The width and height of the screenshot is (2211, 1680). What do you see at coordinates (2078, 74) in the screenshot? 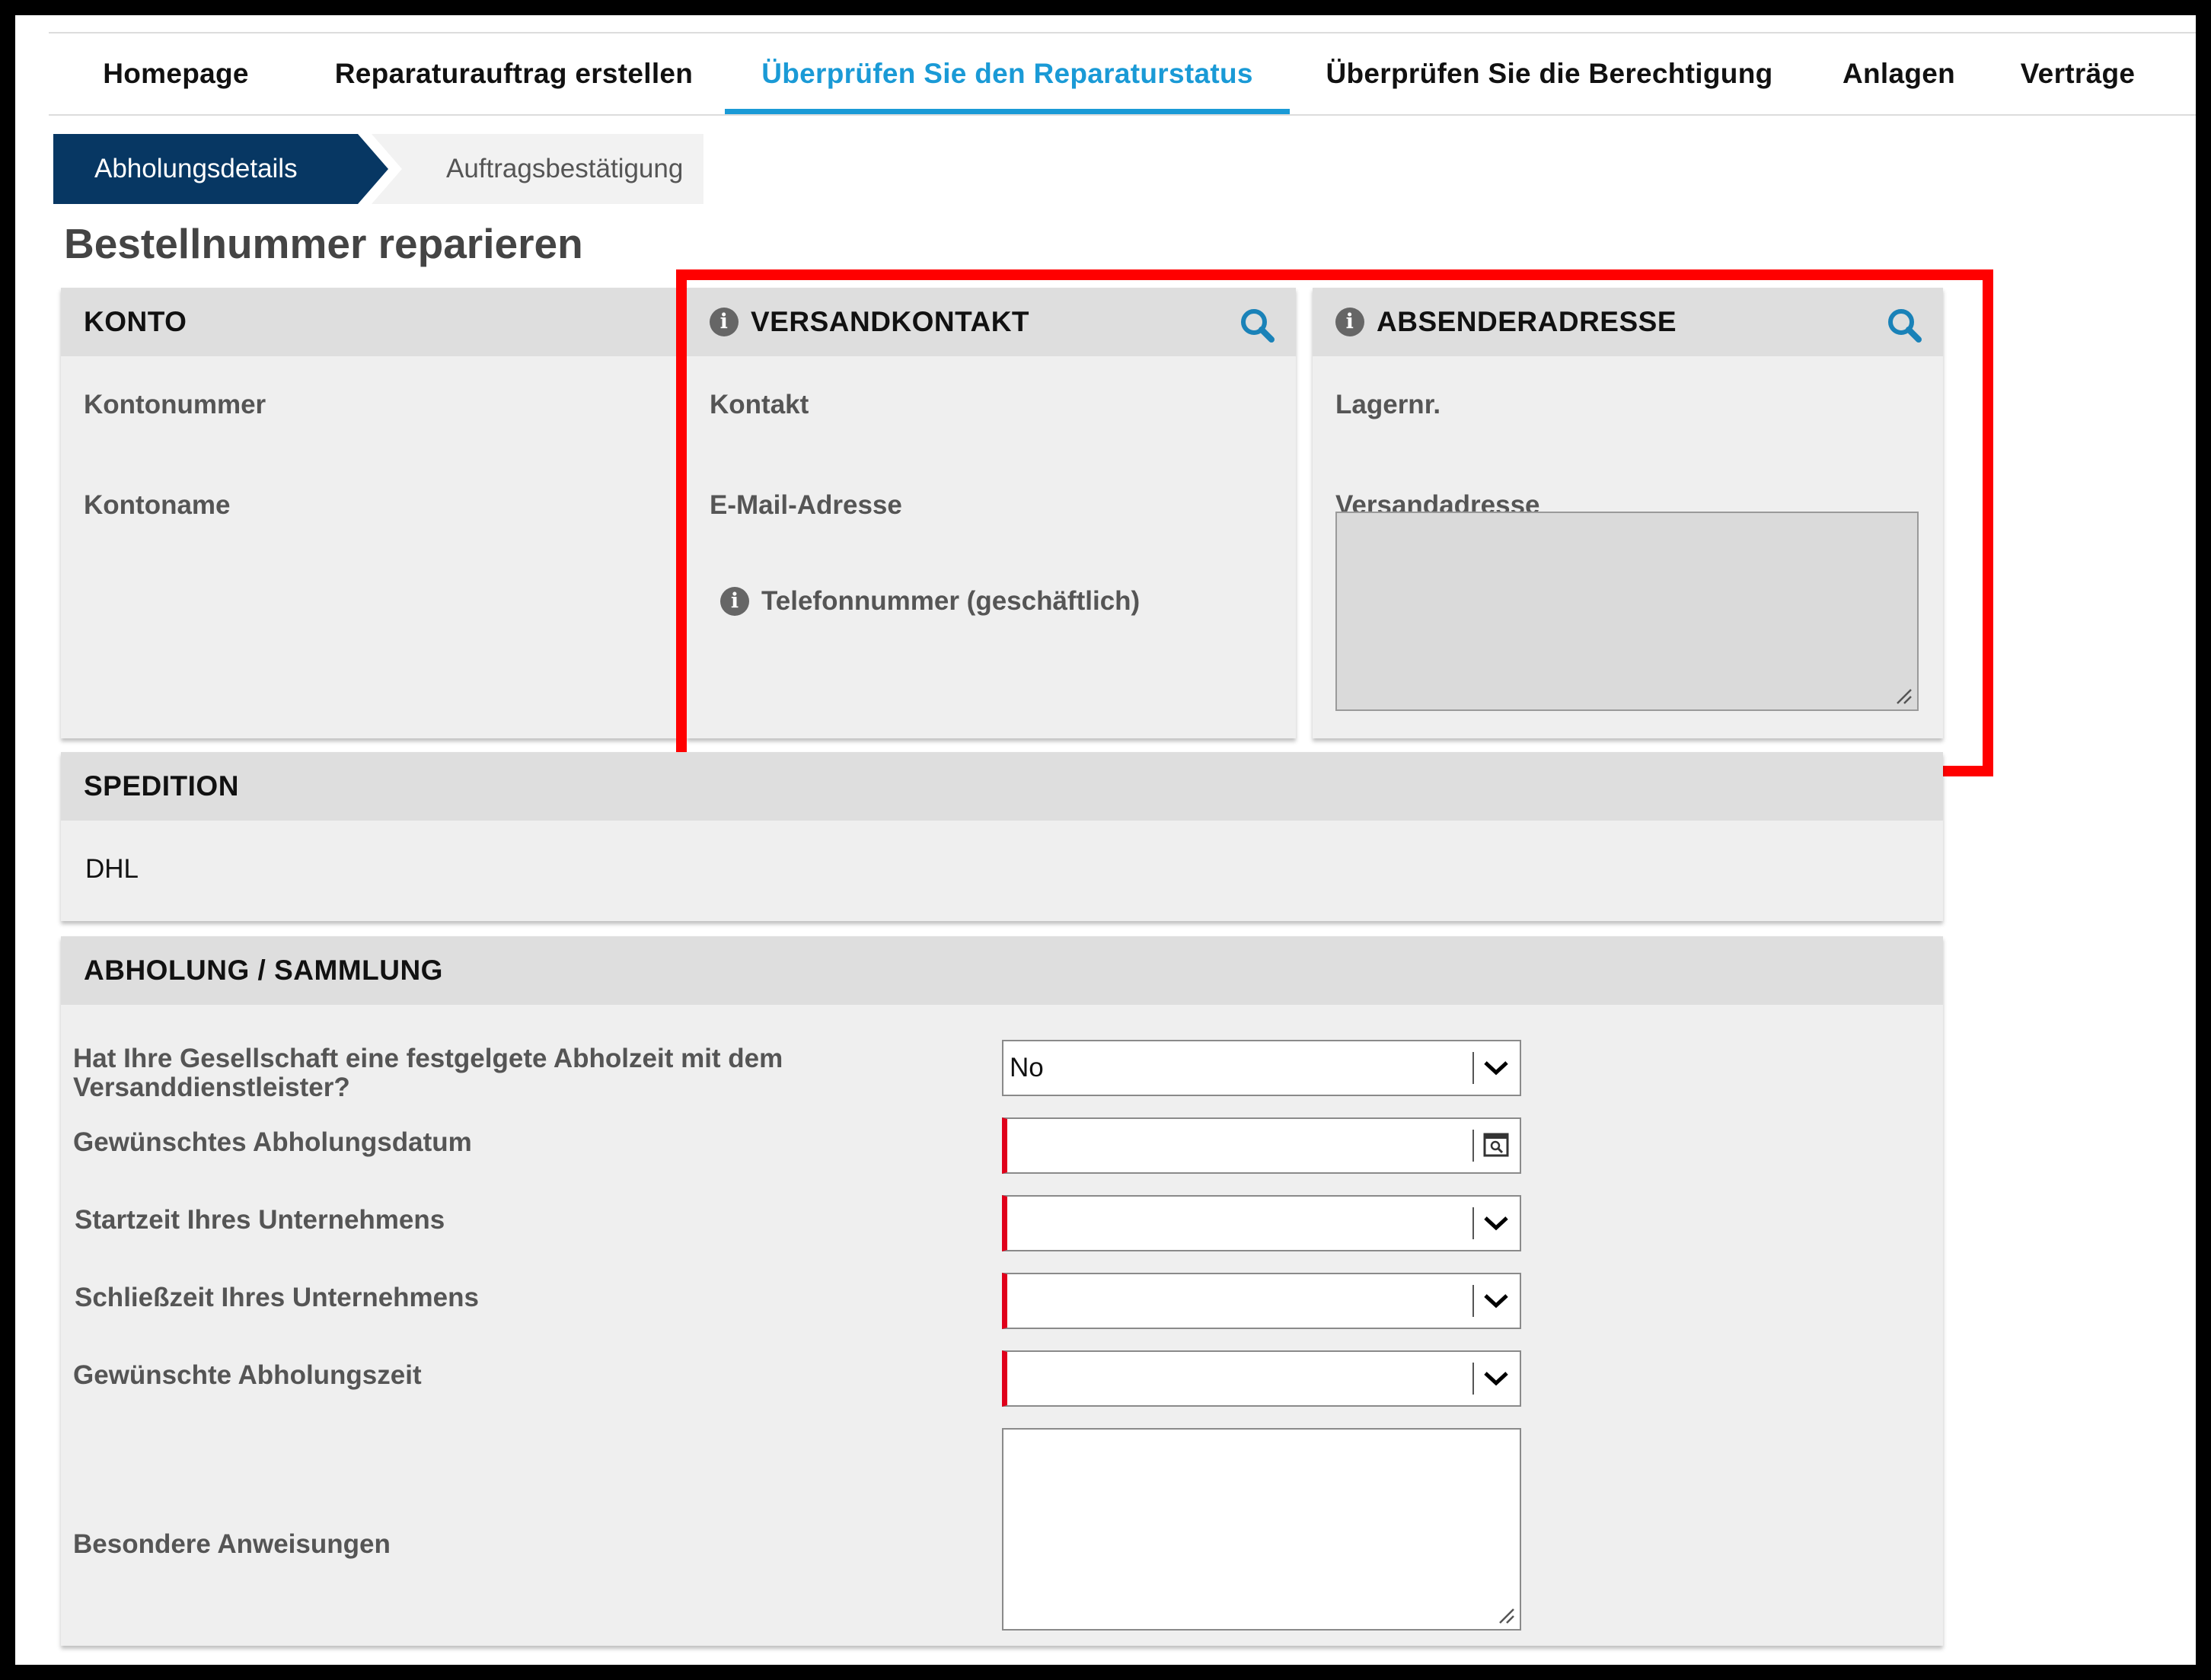
I see `nav-contracts: Verträge` at bounding box center [2078, 74].